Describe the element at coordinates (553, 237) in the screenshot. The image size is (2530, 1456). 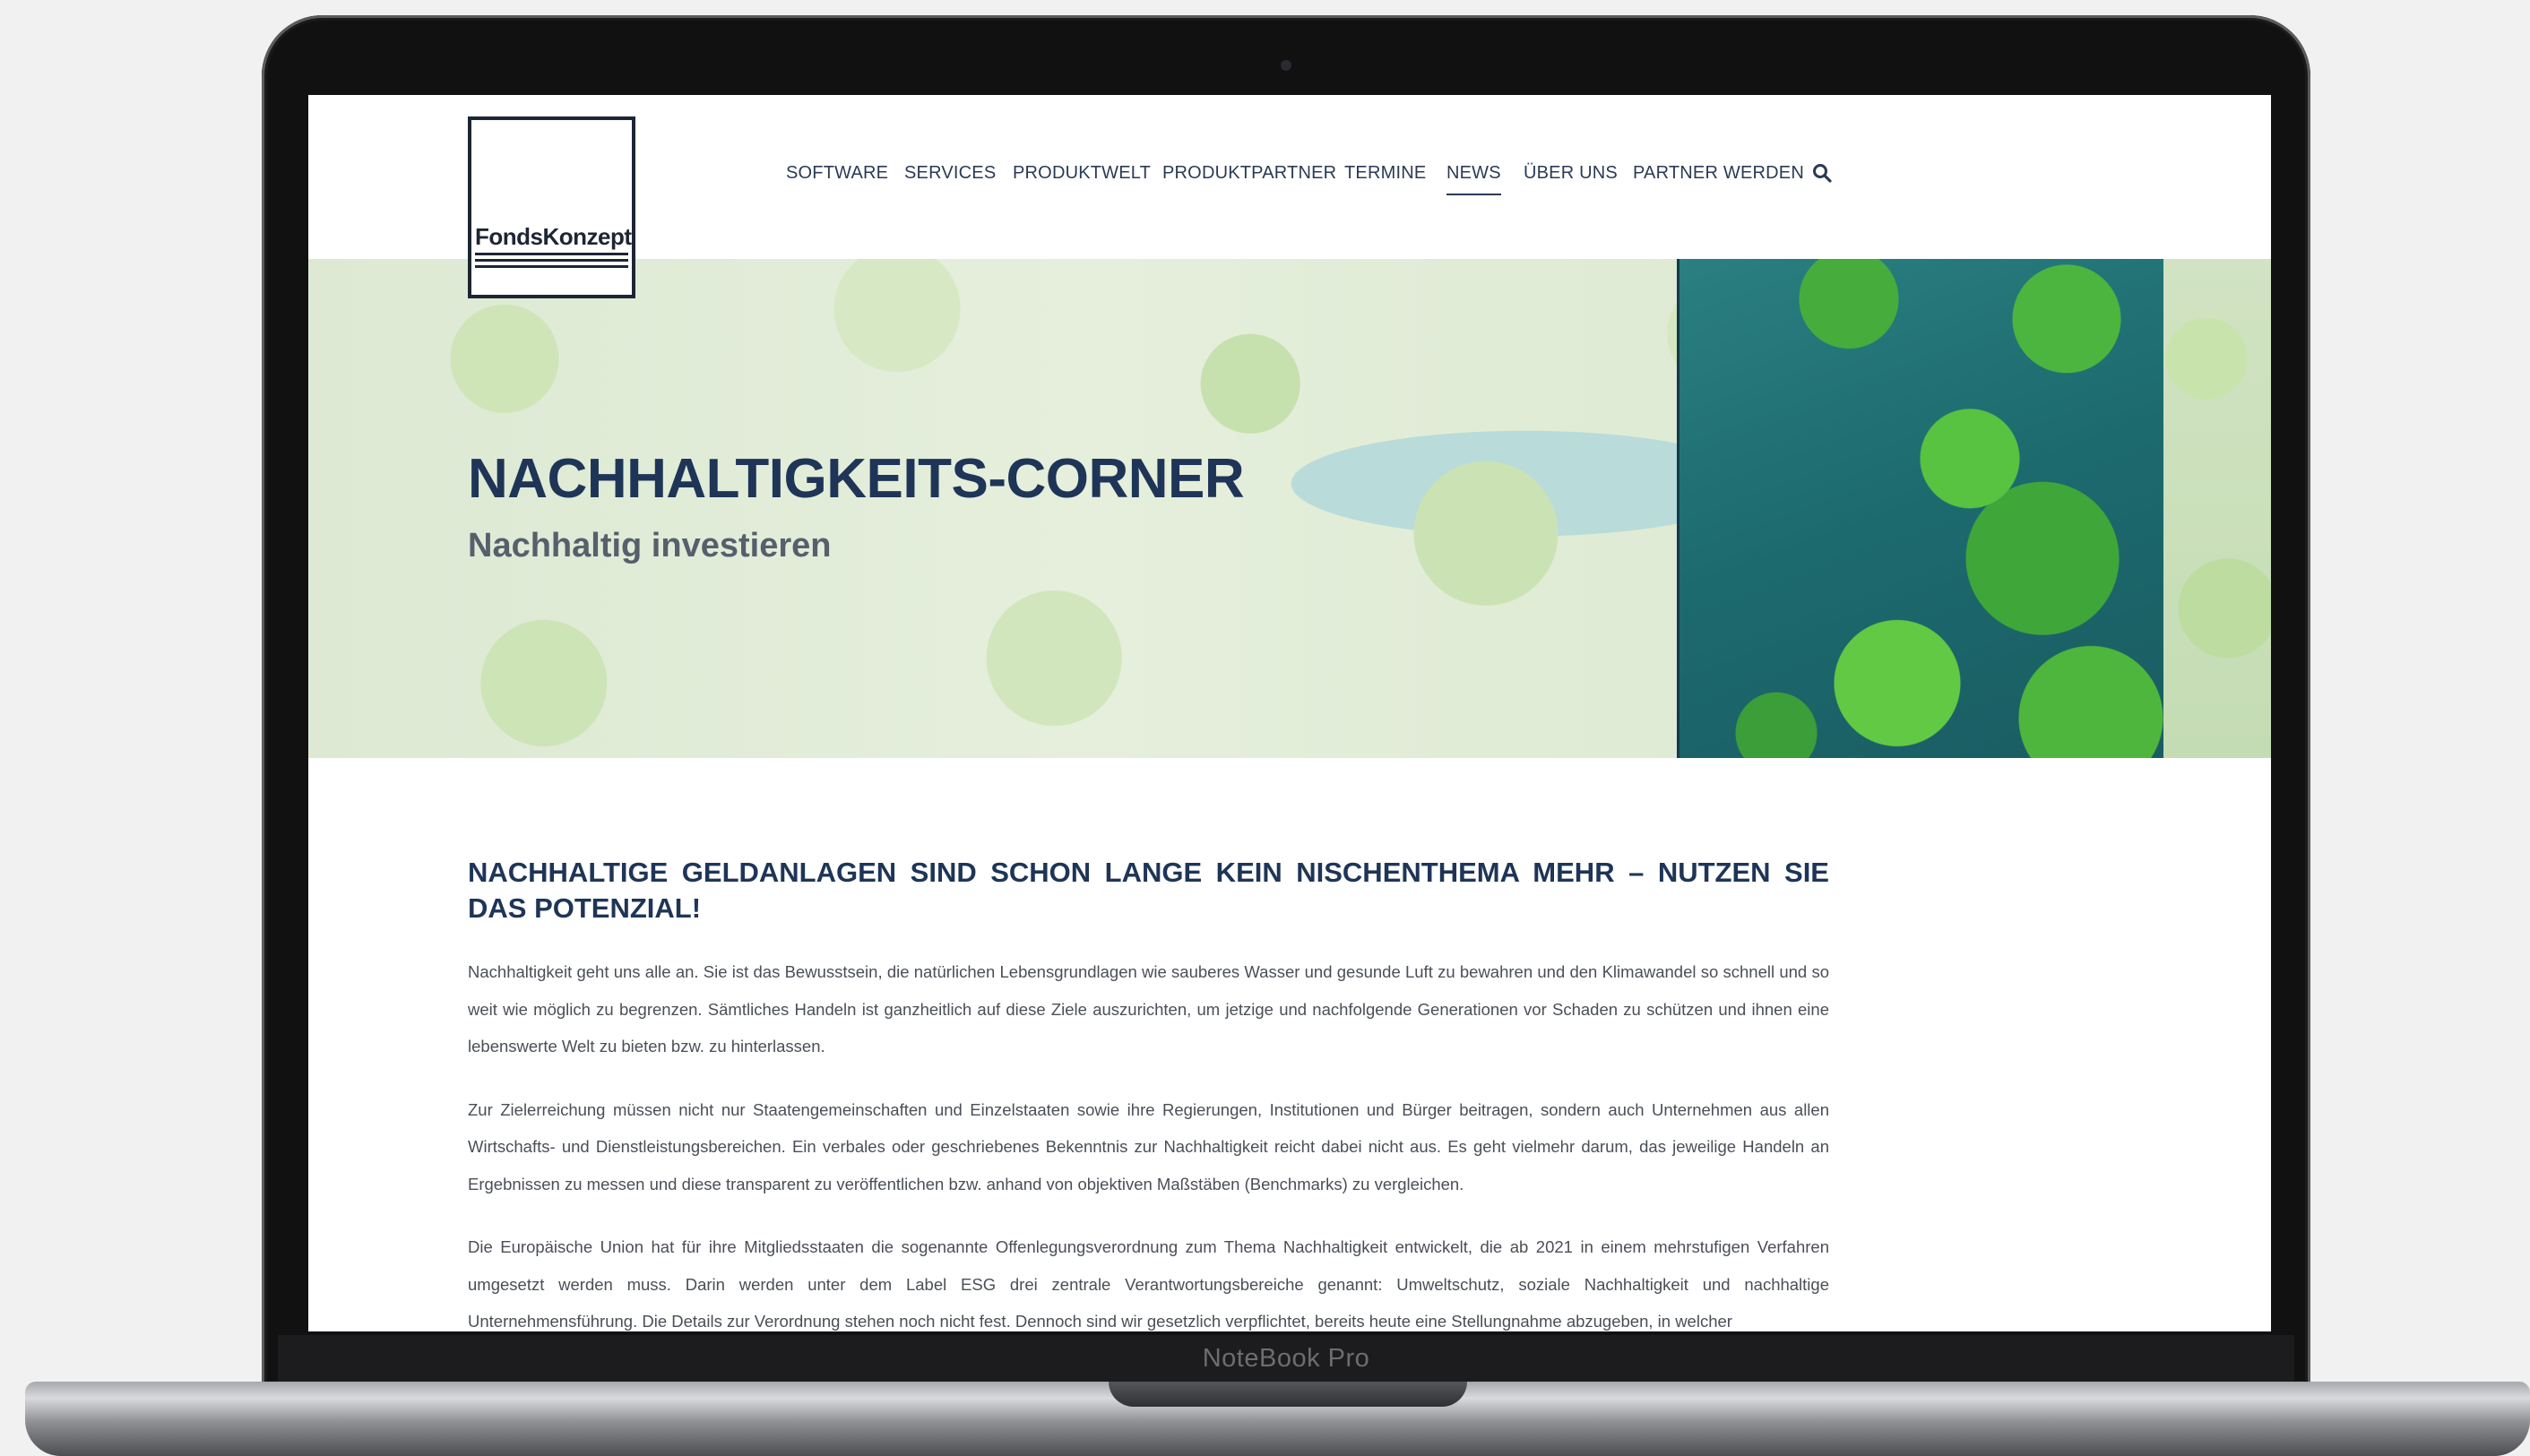
I see `logo-text: FondsKonzept` at that location.